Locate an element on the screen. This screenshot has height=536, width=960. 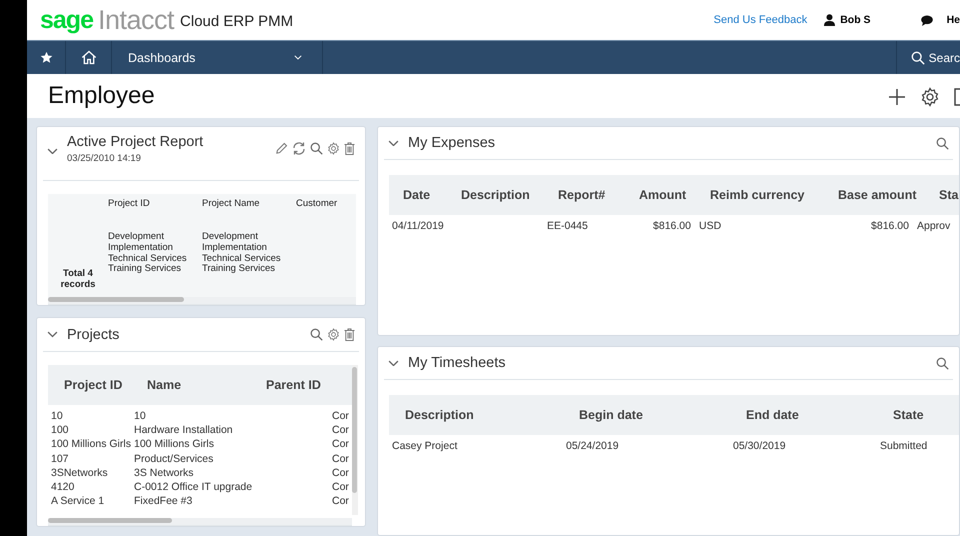
column-header: Name is located at coordinates (164, 385).